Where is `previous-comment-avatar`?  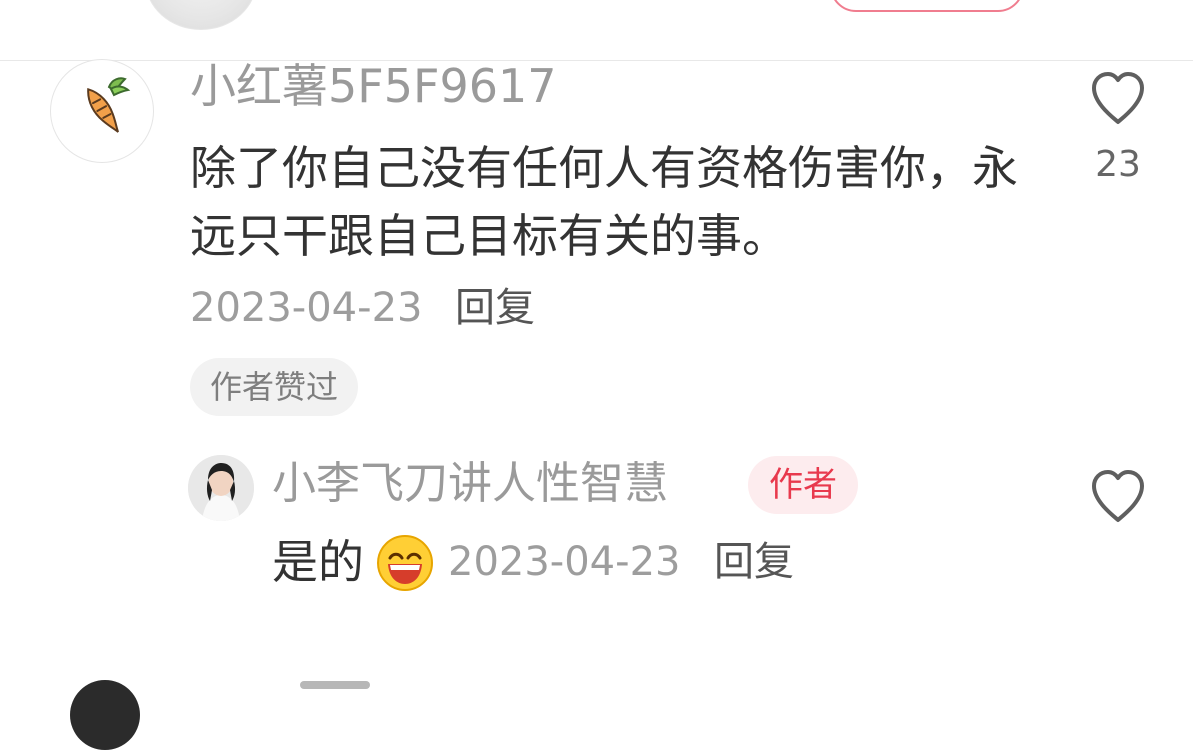 previous-comment-avatar is located at coordinates (201, 15).